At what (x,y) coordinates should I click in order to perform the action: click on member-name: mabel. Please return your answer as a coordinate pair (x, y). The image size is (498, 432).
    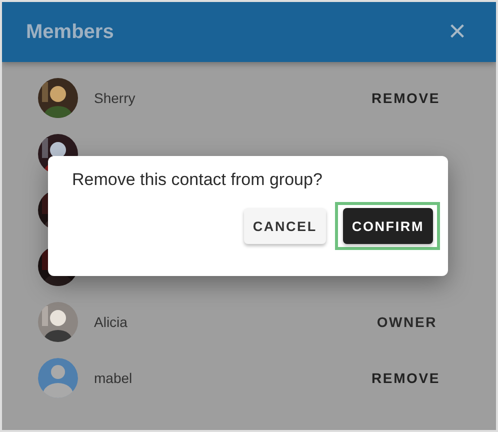
    Looking at the image, I should click on (114, 378).